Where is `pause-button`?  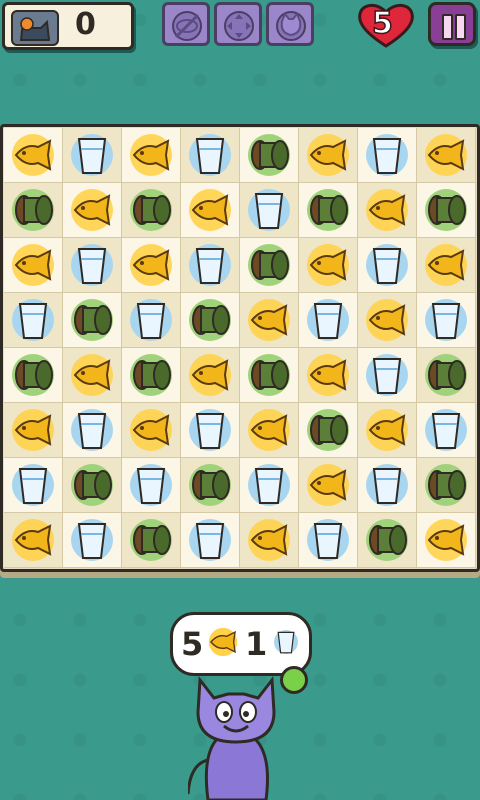 pause-button is located at coordinates (452, 24).